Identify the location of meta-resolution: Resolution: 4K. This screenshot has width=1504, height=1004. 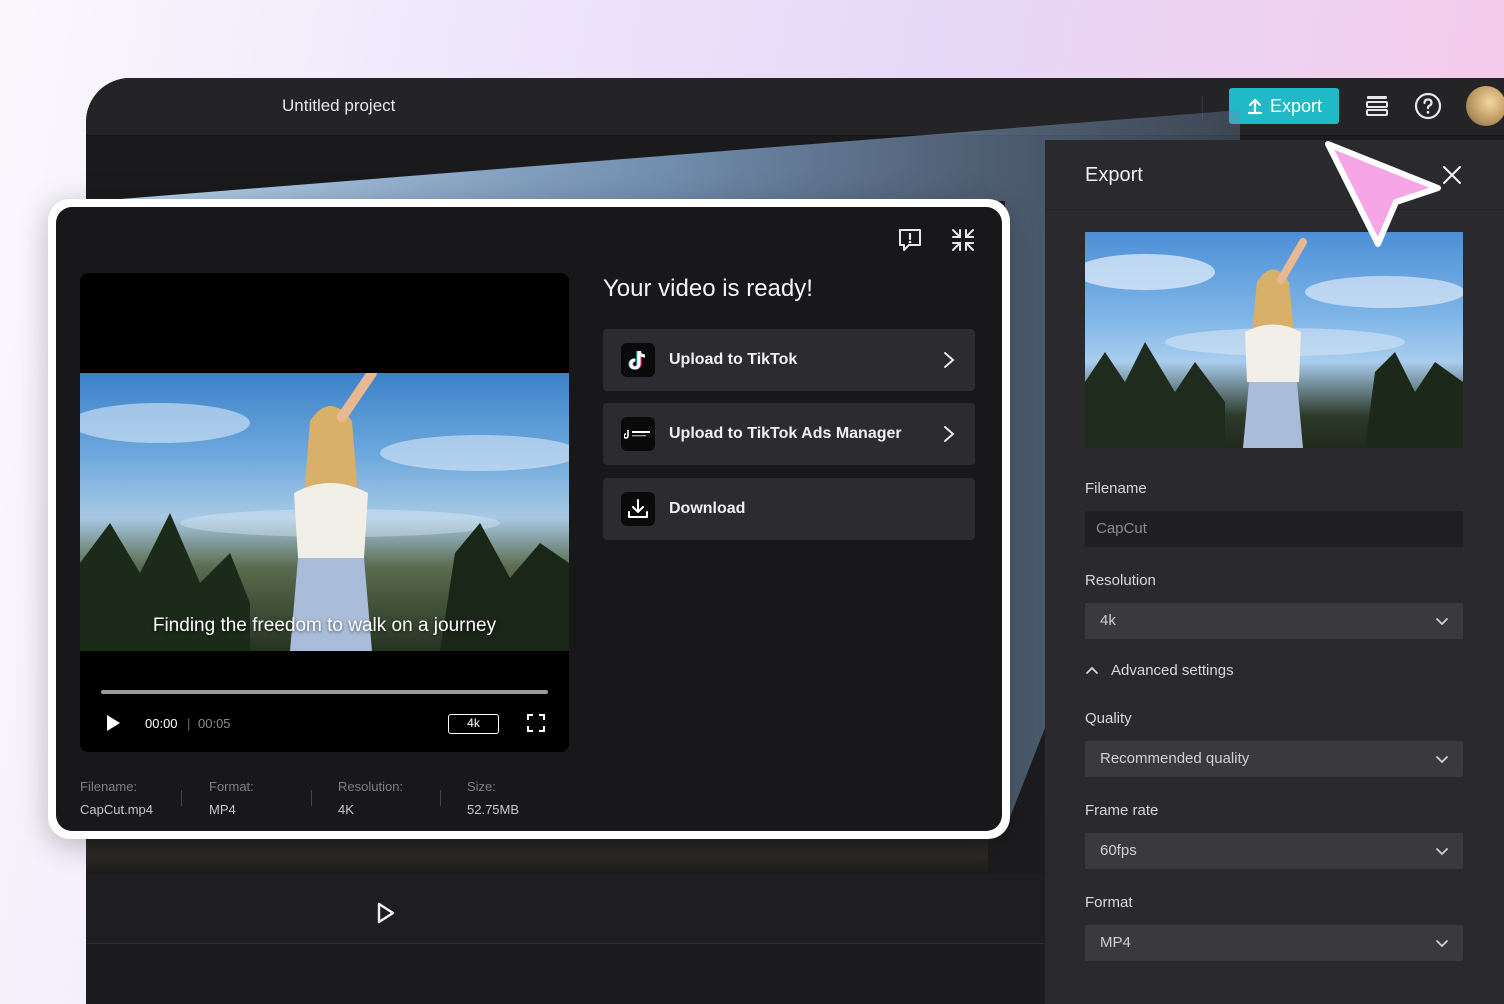
(370, 798).